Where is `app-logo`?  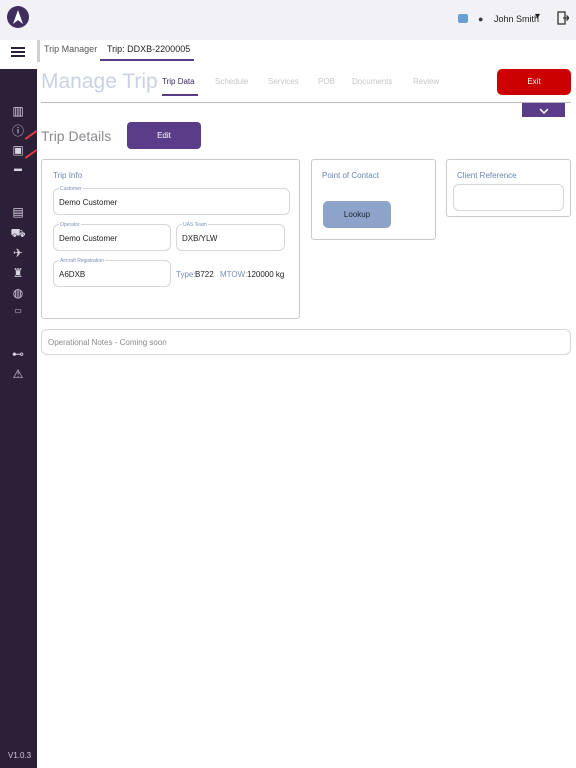
app-logo is located at coordinates (18, 17).